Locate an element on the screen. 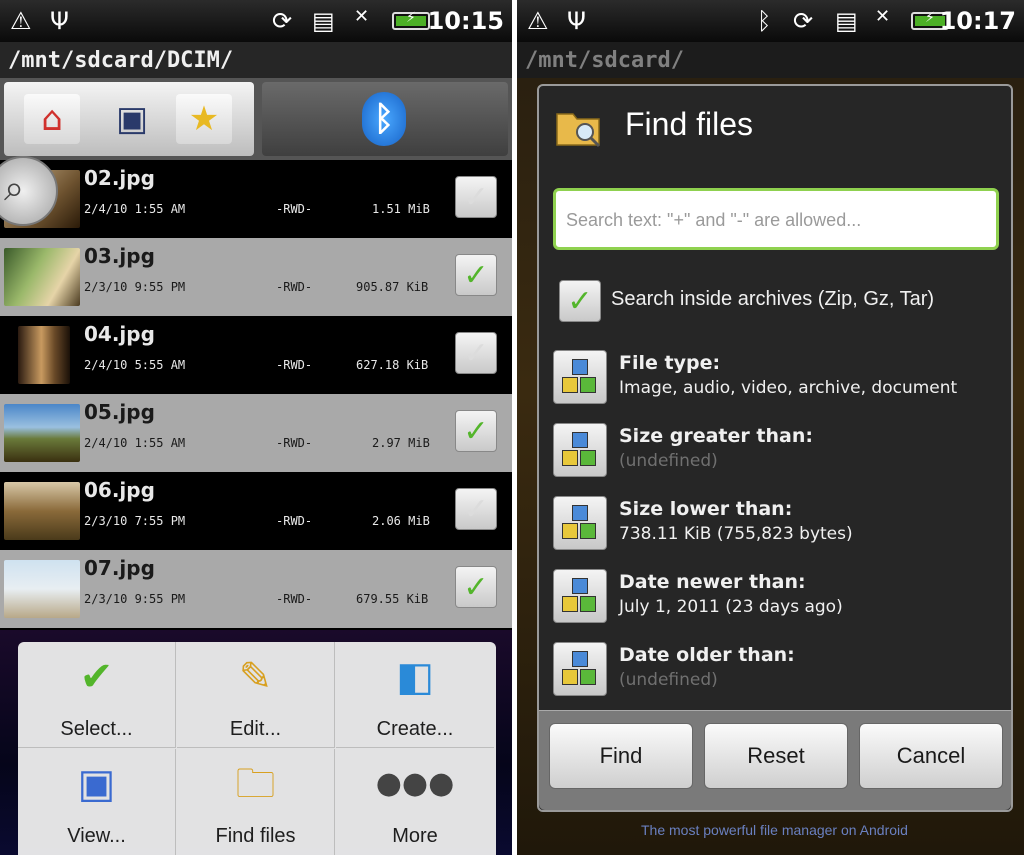 Image resolution: width=1024 pixels, height=855 pixels. device-tab: ▣ is located at coordinates (132, 119).